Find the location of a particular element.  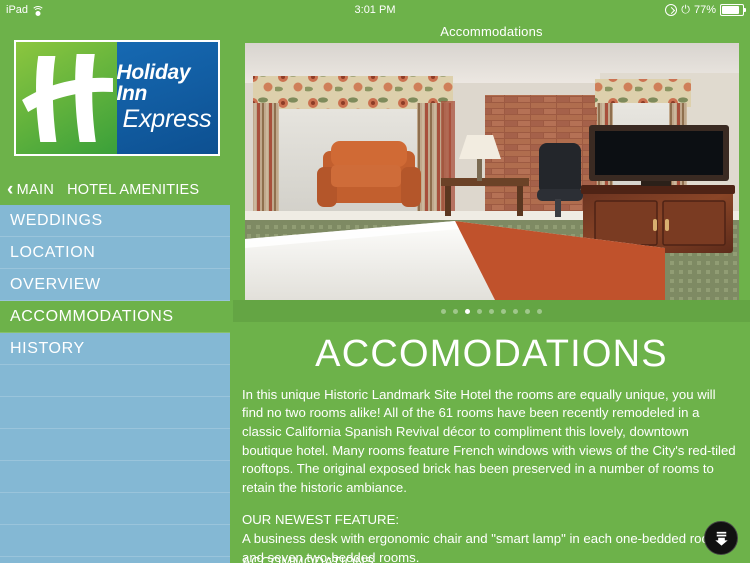

logo-h-icon is located at coordinates (67, 97).